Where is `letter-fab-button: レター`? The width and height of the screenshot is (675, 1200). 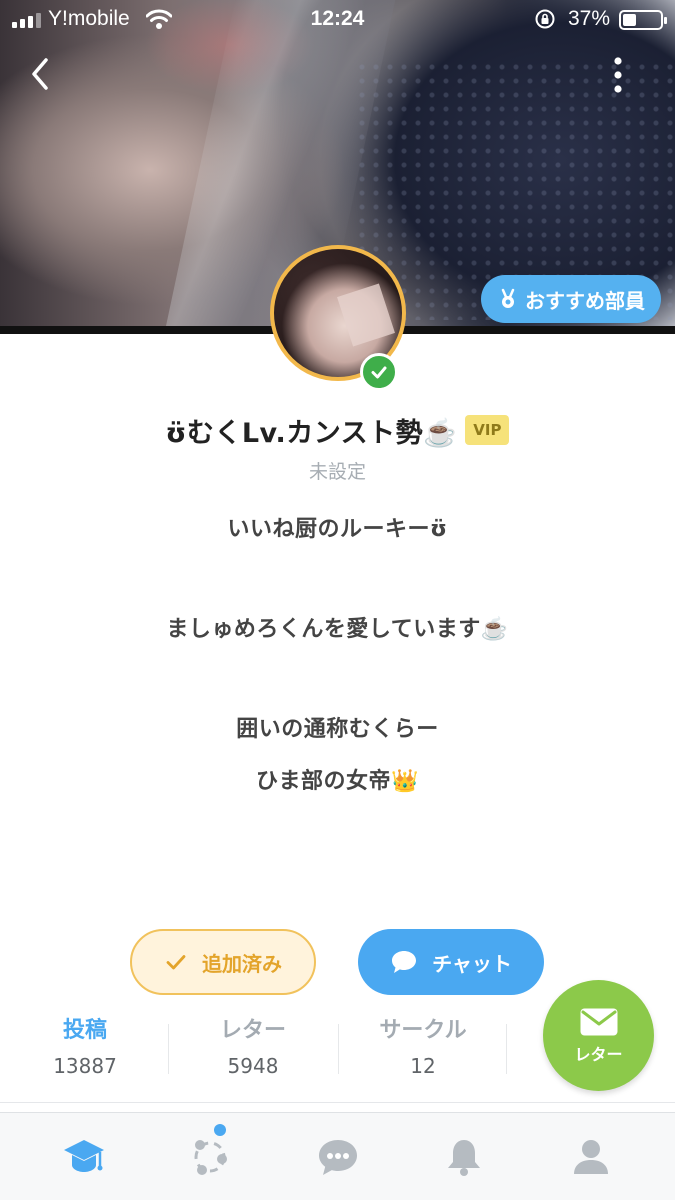 letter-fab-button: レター is located at coordinates (598, 1035).